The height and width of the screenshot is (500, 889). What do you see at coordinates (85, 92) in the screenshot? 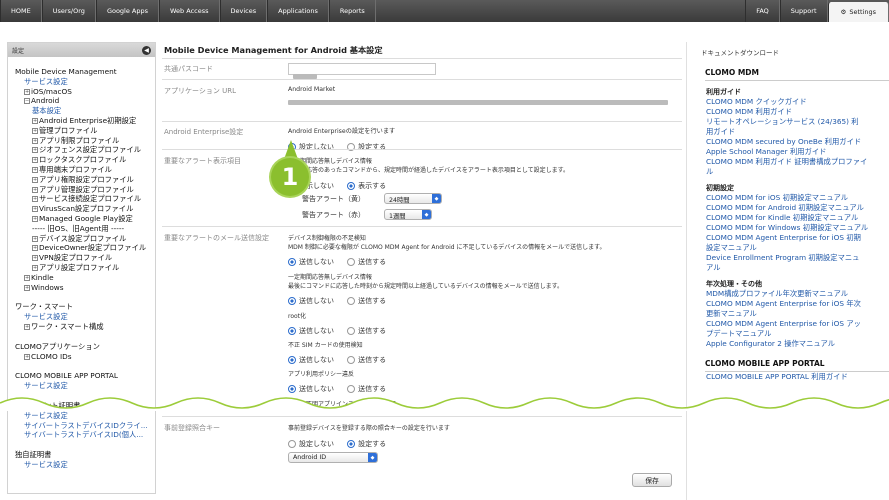
I see `tree-item-ios: + iOS/macOS` at bounding box center [85, 92].